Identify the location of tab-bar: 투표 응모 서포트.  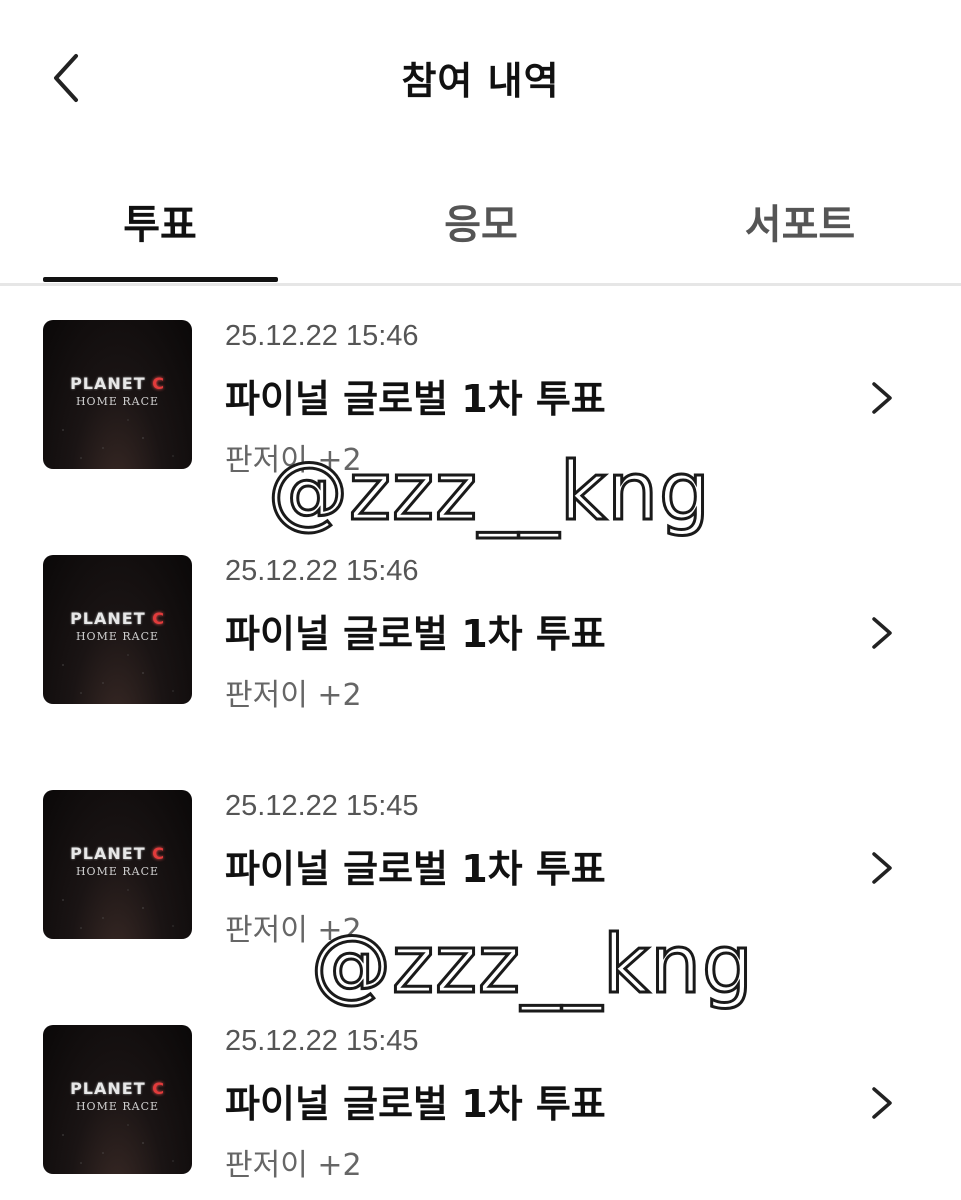
(480, 233).